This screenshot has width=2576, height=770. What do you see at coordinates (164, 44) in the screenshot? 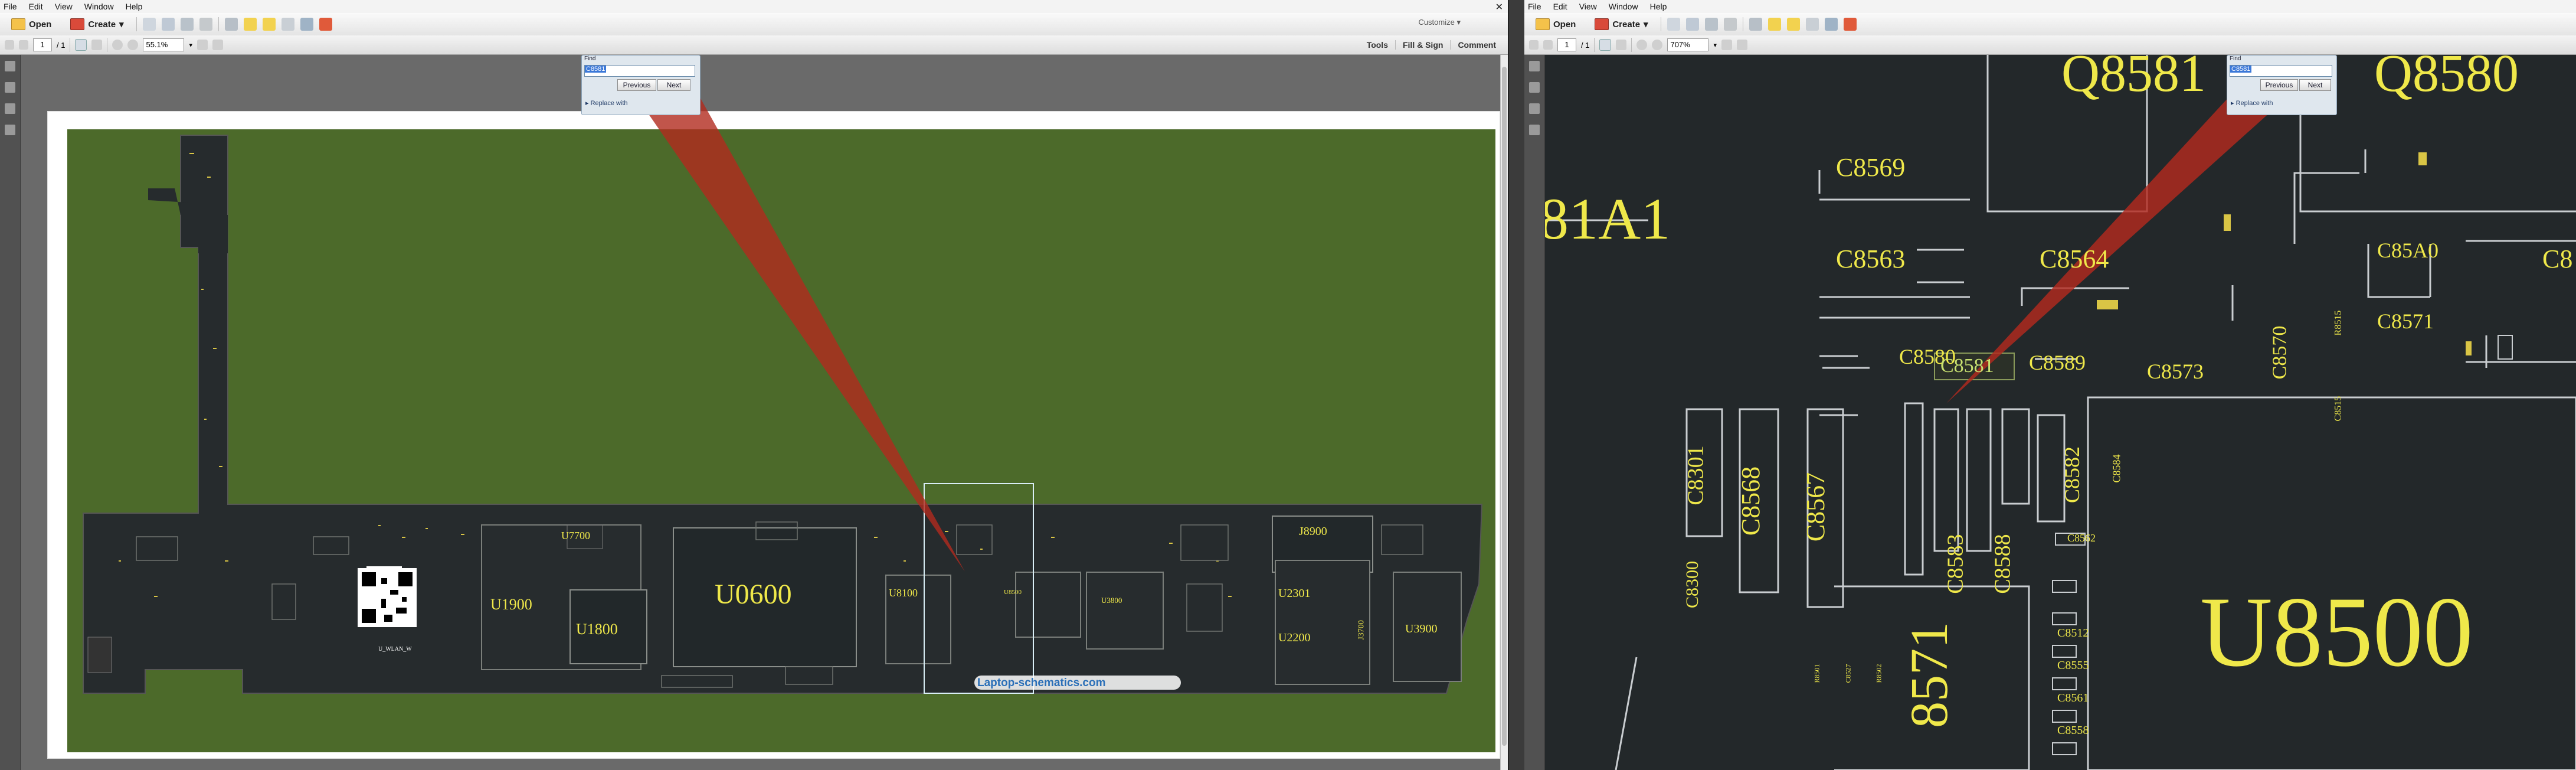
I see `zoom-input: 55.1%` at bounding box center [164, 44].